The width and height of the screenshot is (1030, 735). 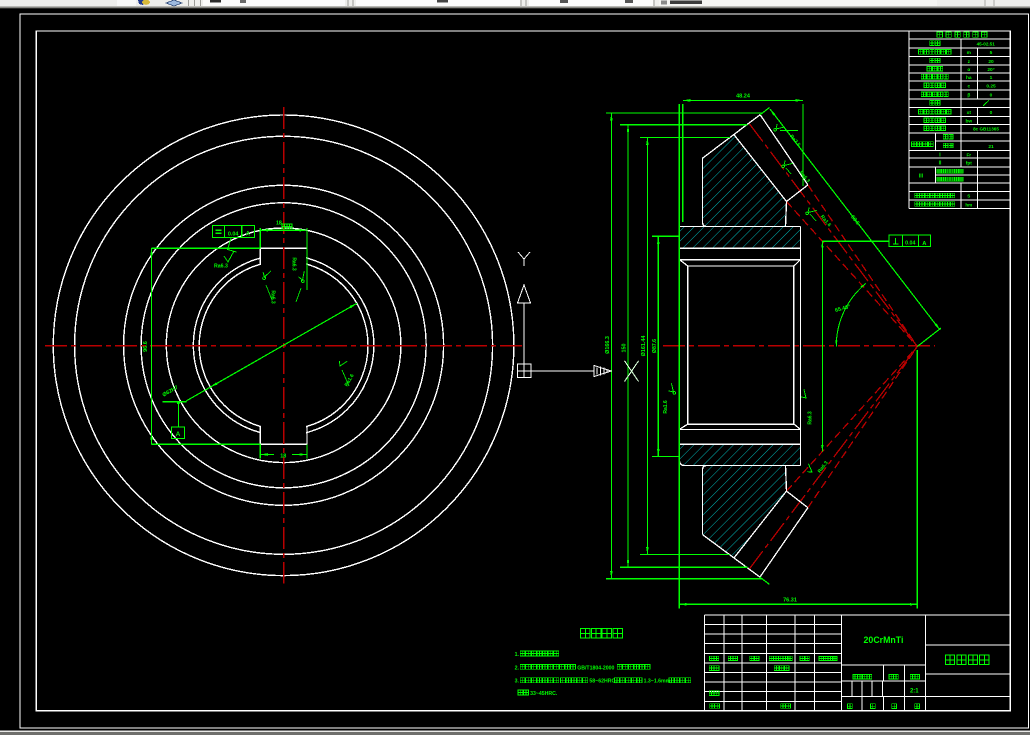 What do you see at coordinates (968, 70) in the screenshot?
I see `svg-text: α` at bounding box center [968, 70].